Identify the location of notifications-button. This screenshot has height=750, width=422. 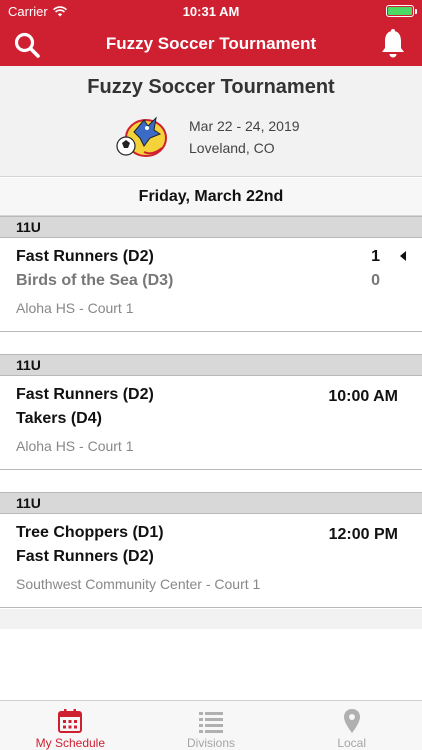
(393, 44).